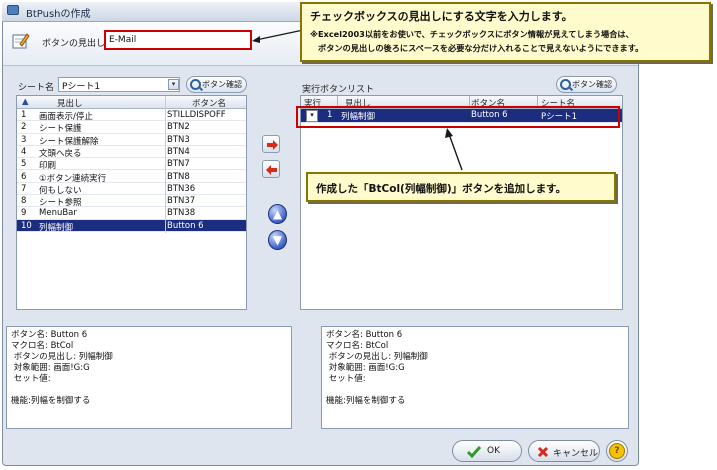  I want to click on row-caption: 何もしない, so click(60, 190).